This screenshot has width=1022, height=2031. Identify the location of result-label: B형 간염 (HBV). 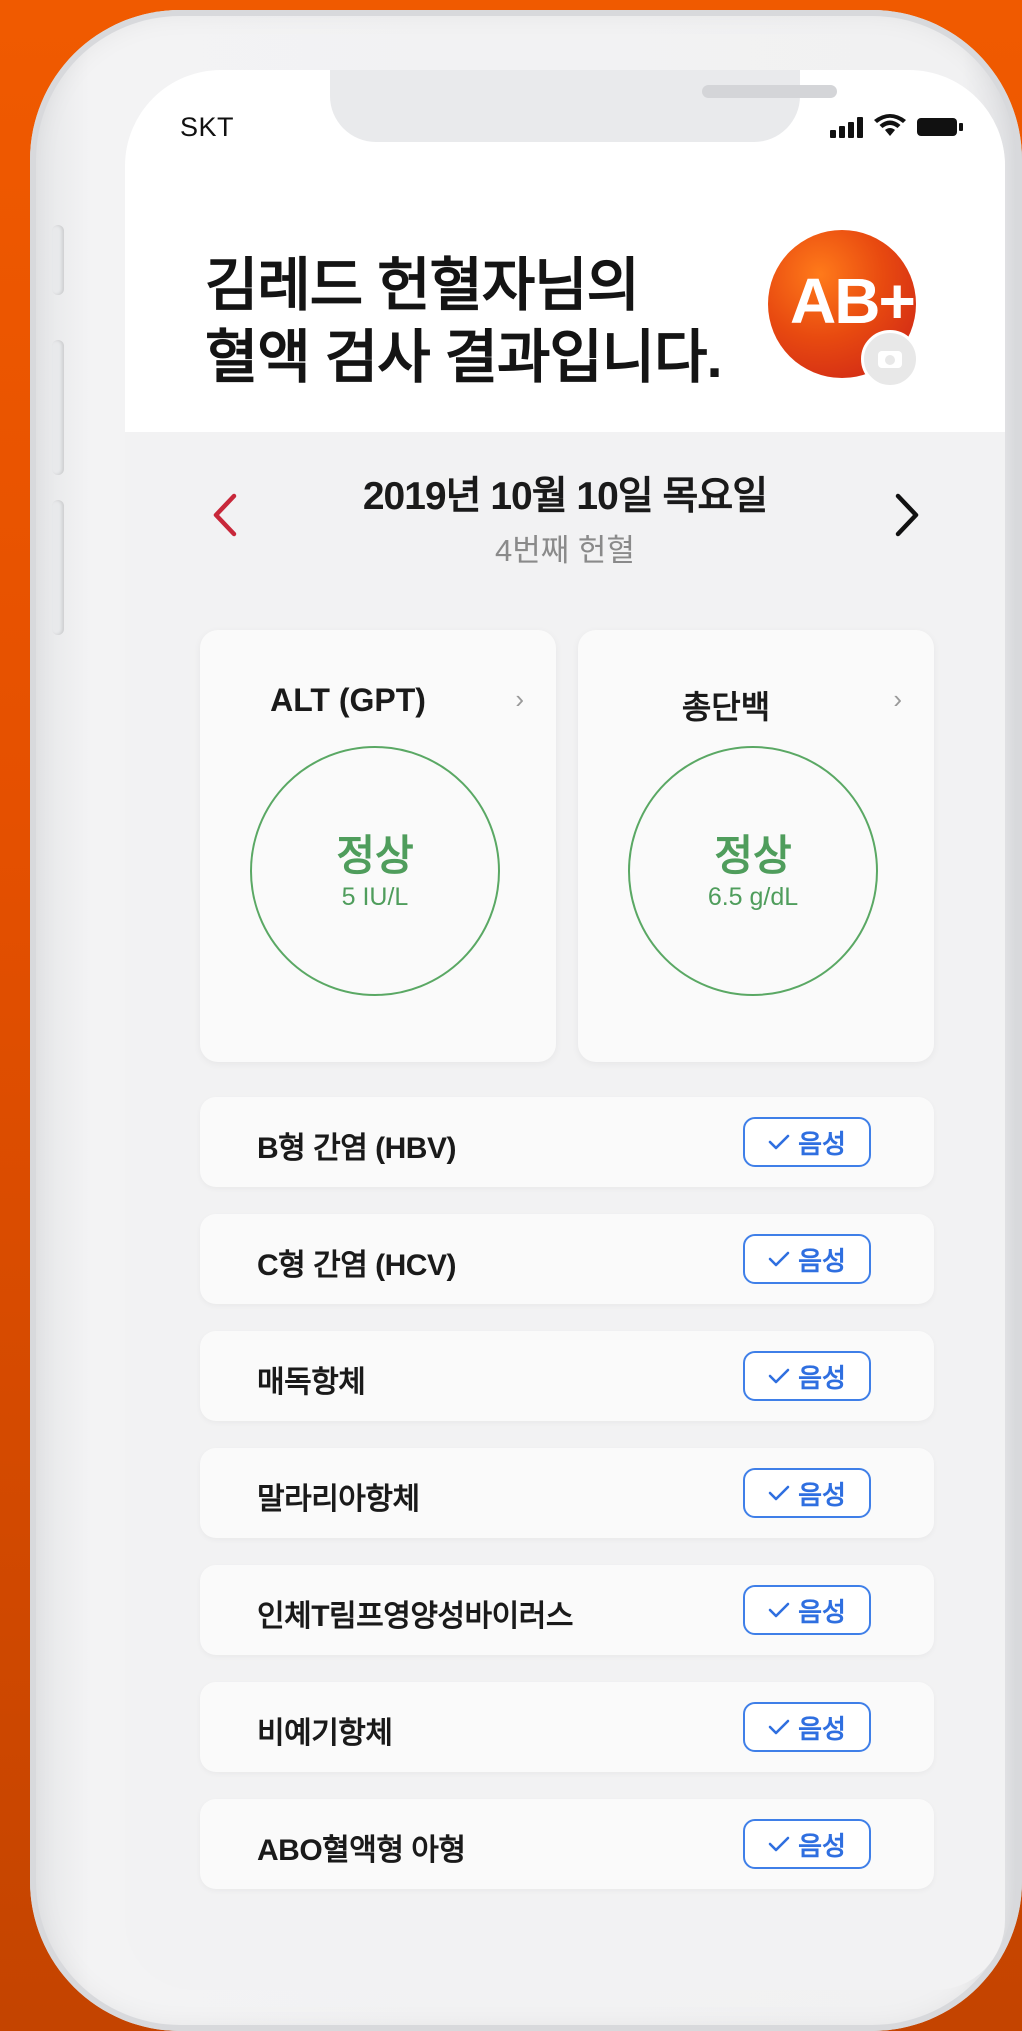
(356, 1148).